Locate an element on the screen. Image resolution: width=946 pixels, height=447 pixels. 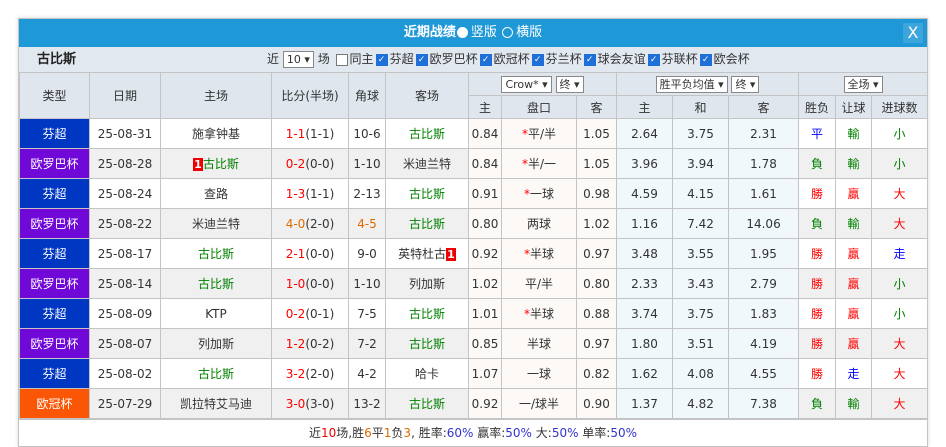
away-team: 哈卡 is located at coordinates (427, 373).